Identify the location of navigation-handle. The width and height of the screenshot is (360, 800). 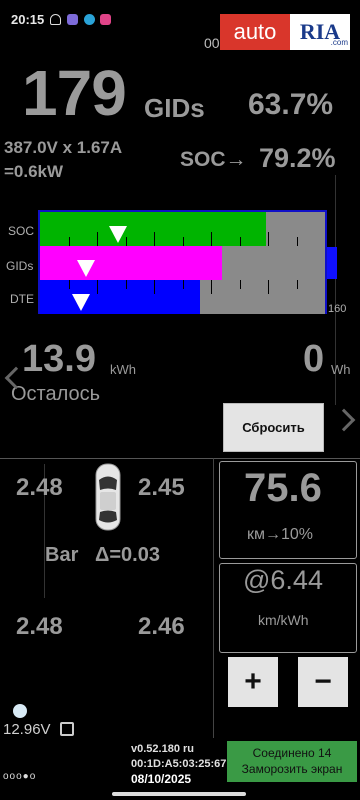
(179, 794).